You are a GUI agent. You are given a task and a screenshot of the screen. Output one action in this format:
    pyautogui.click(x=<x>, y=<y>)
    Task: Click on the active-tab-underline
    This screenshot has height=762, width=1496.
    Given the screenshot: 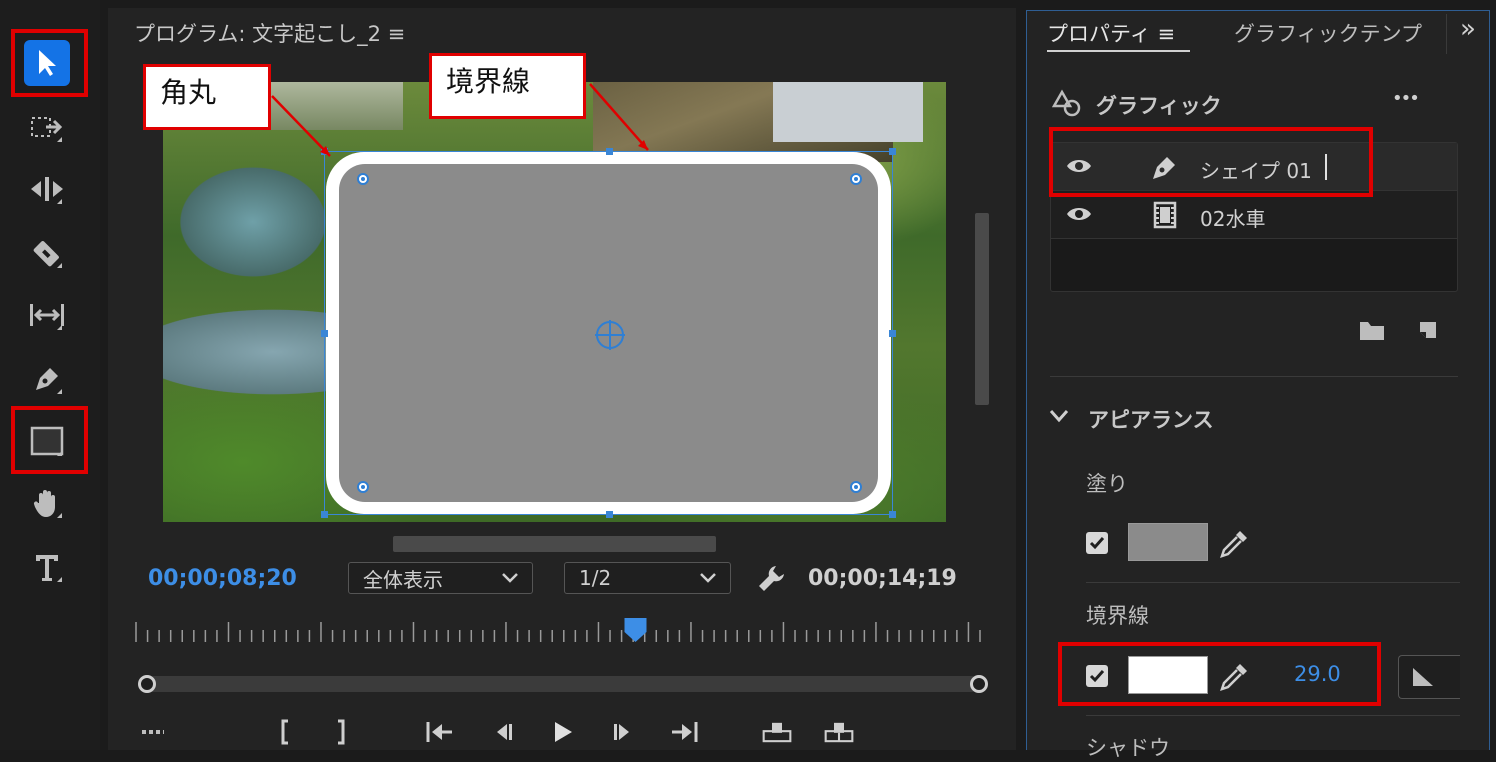 What is the action you would take?
    pyautogui.click(x=1118, y=51)
    